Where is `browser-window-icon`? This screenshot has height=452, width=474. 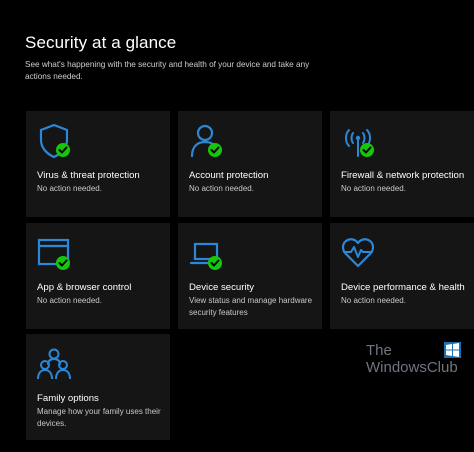 browser-window-icon is located at coordinates (54, 253).